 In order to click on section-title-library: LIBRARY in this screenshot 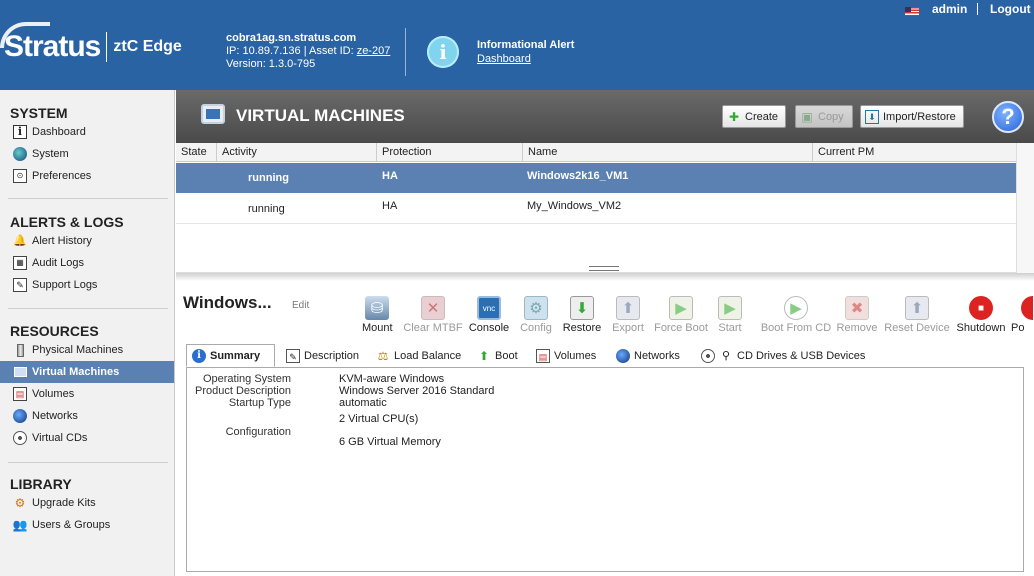, I will do `click(41, 484)`.